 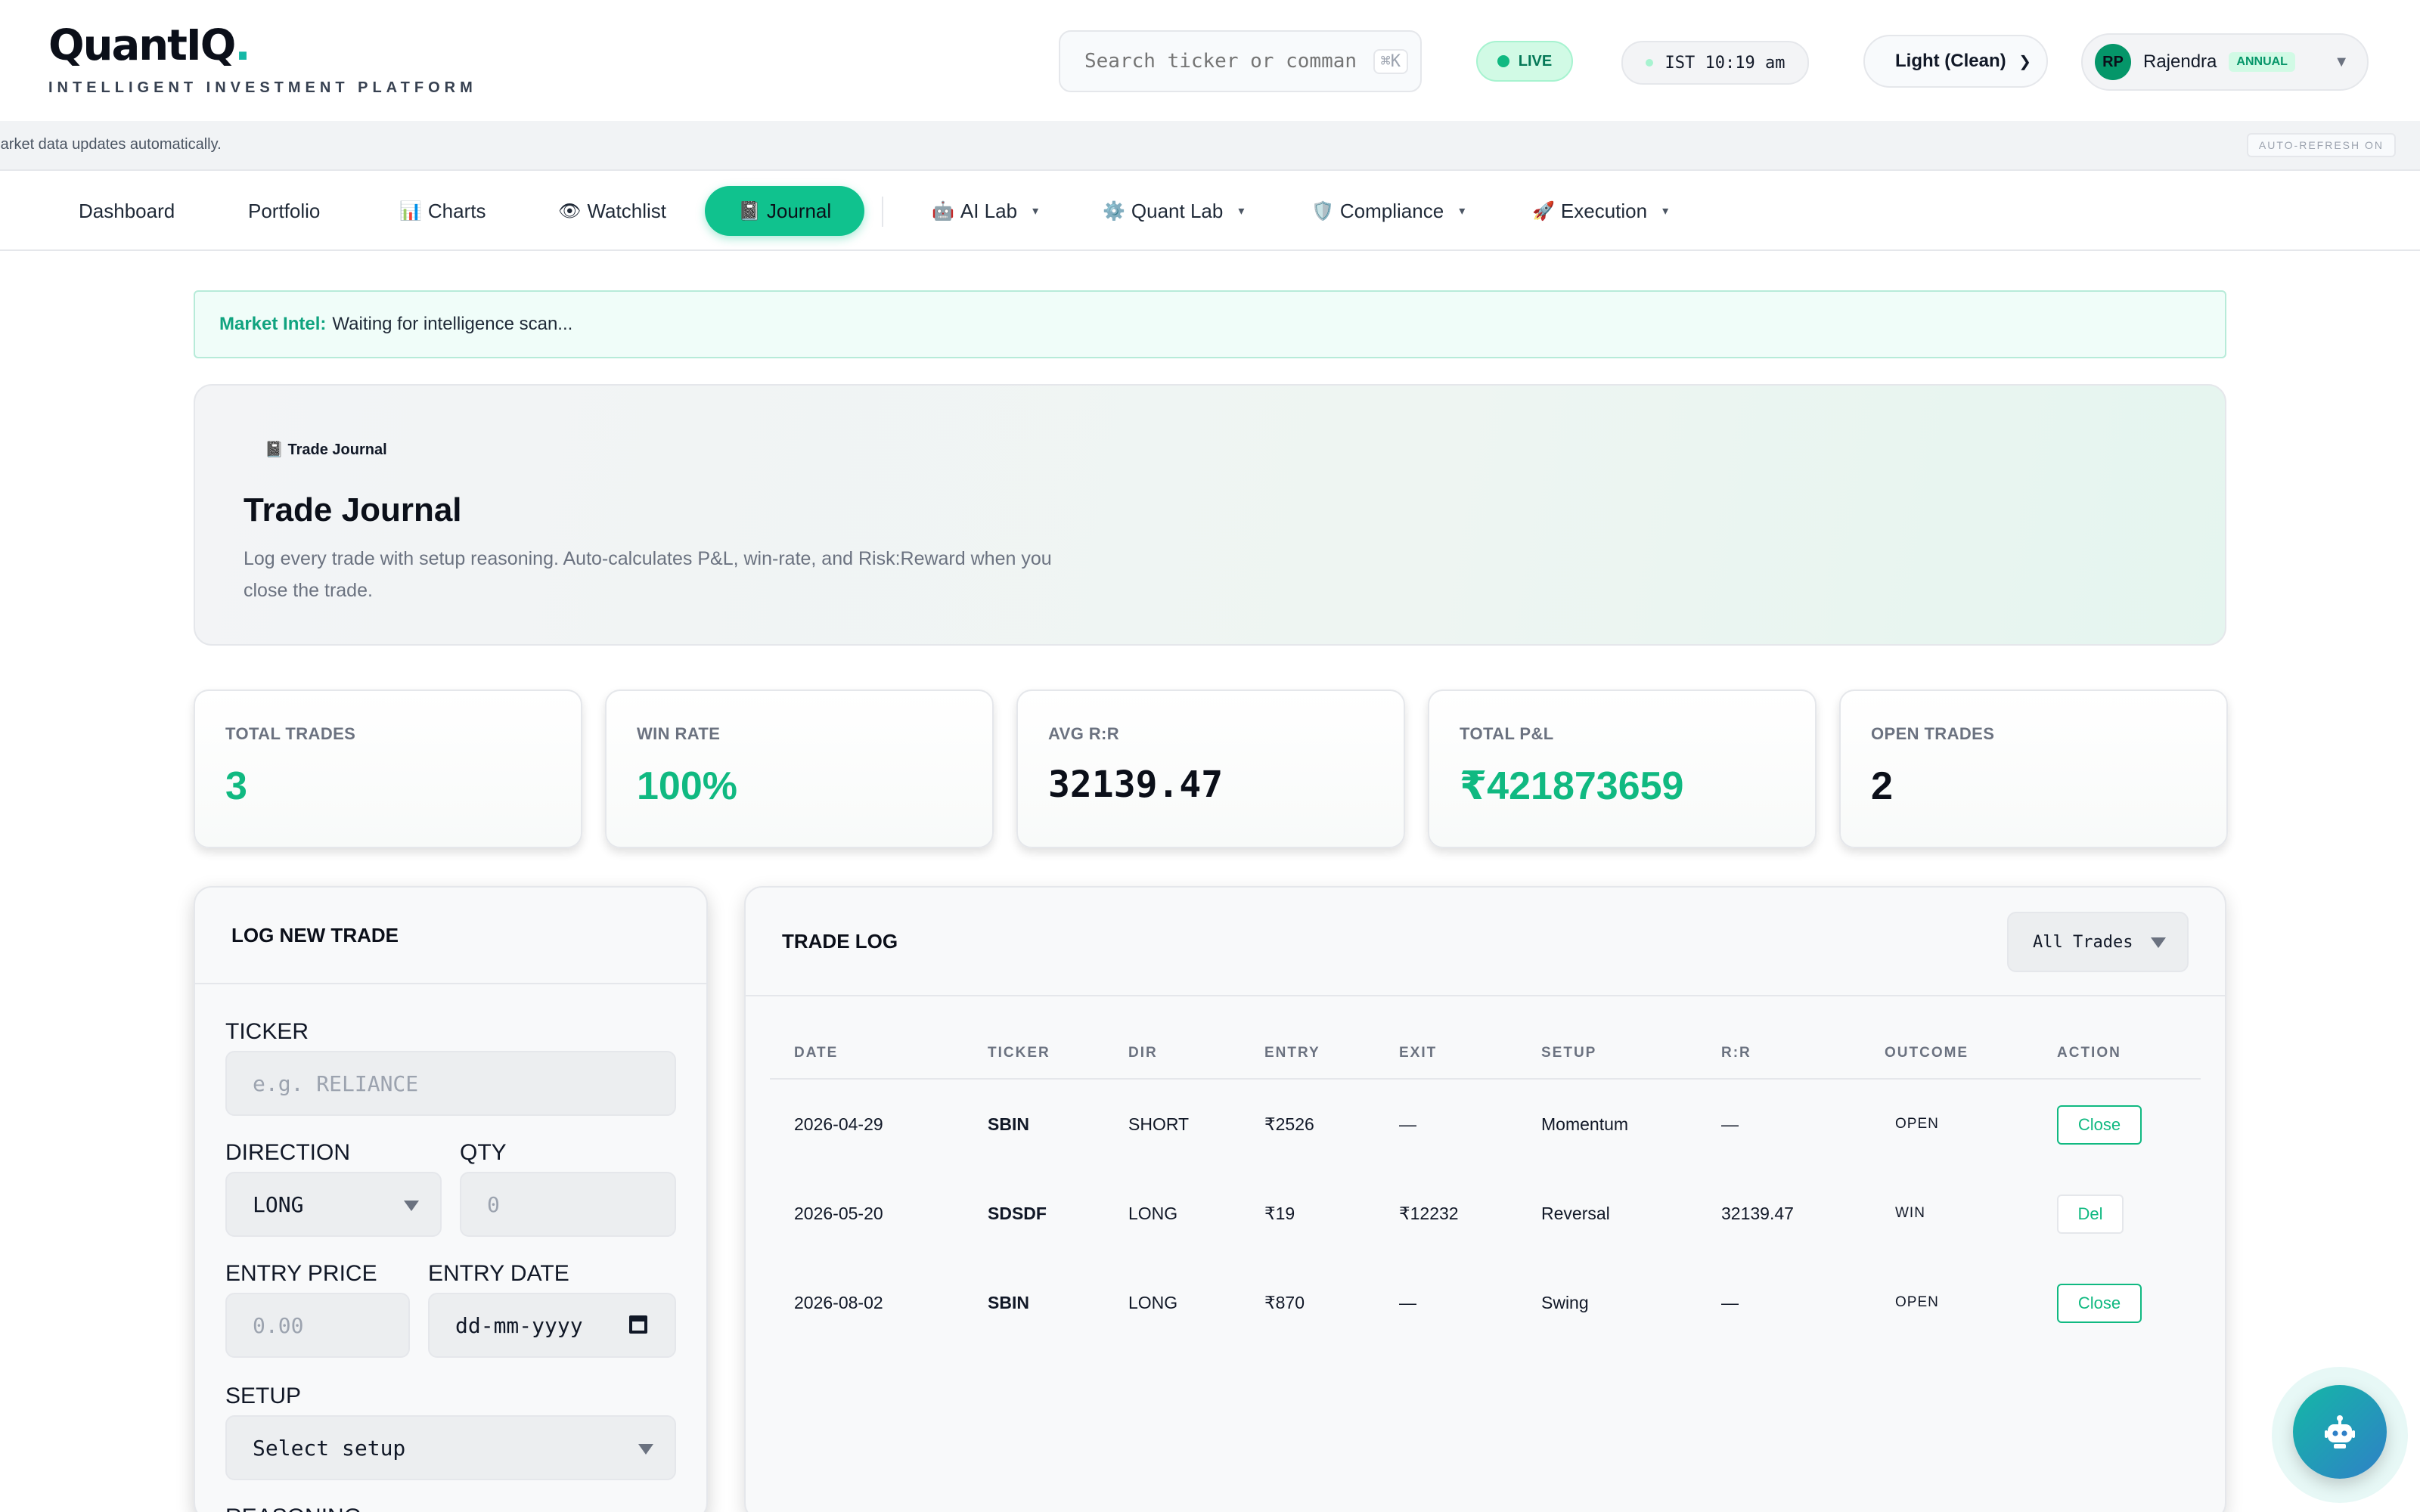 What do you see at coordinates (687, 786) in the screenshot?
I see `stat-value: 100%` at bounding box center [687, 786].